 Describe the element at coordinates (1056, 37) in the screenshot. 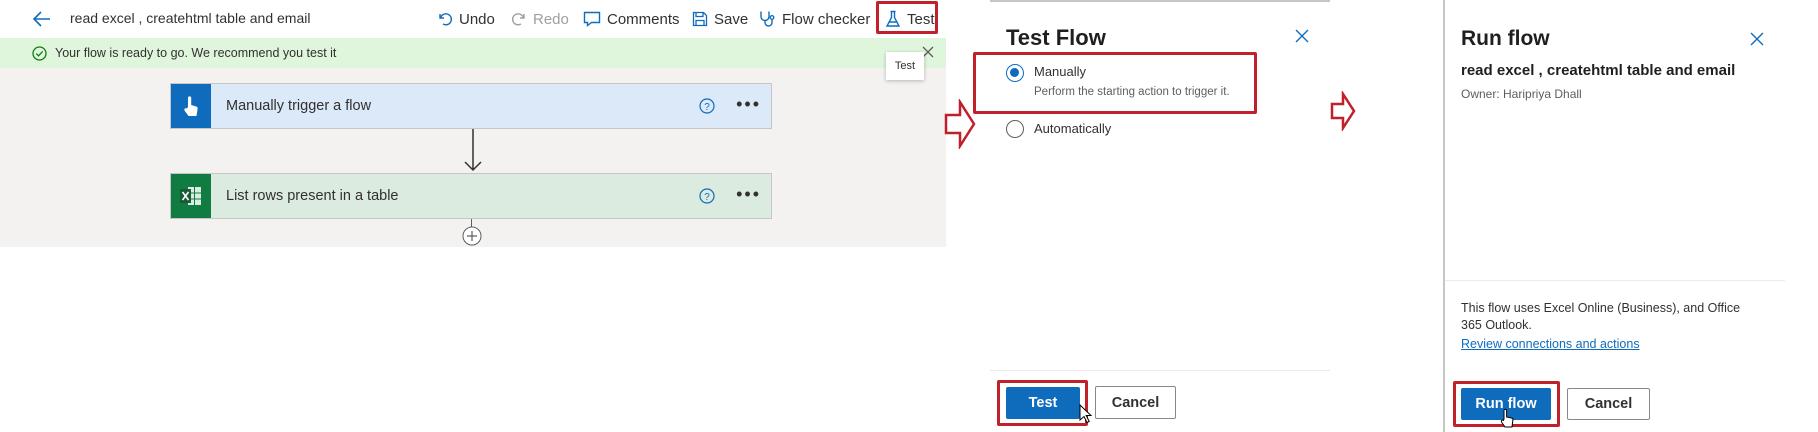

I see `panel-title: Test Flow` at that location.